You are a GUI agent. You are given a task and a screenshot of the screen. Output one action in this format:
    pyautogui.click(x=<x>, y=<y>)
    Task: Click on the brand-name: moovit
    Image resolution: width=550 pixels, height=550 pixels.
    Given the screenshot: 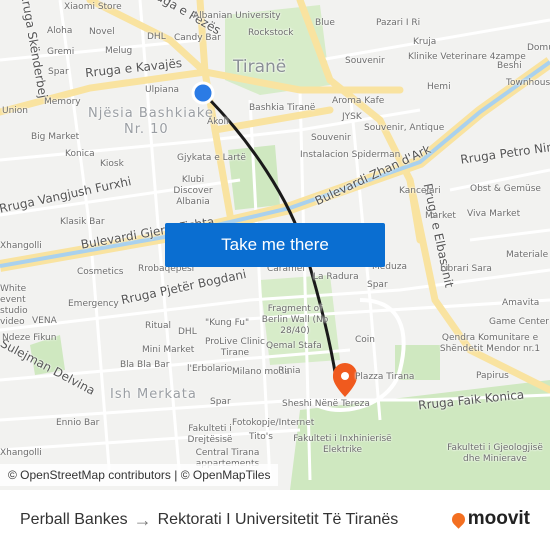 What is the action you would take?
    pyautogui.click(x=498, y=518)
    